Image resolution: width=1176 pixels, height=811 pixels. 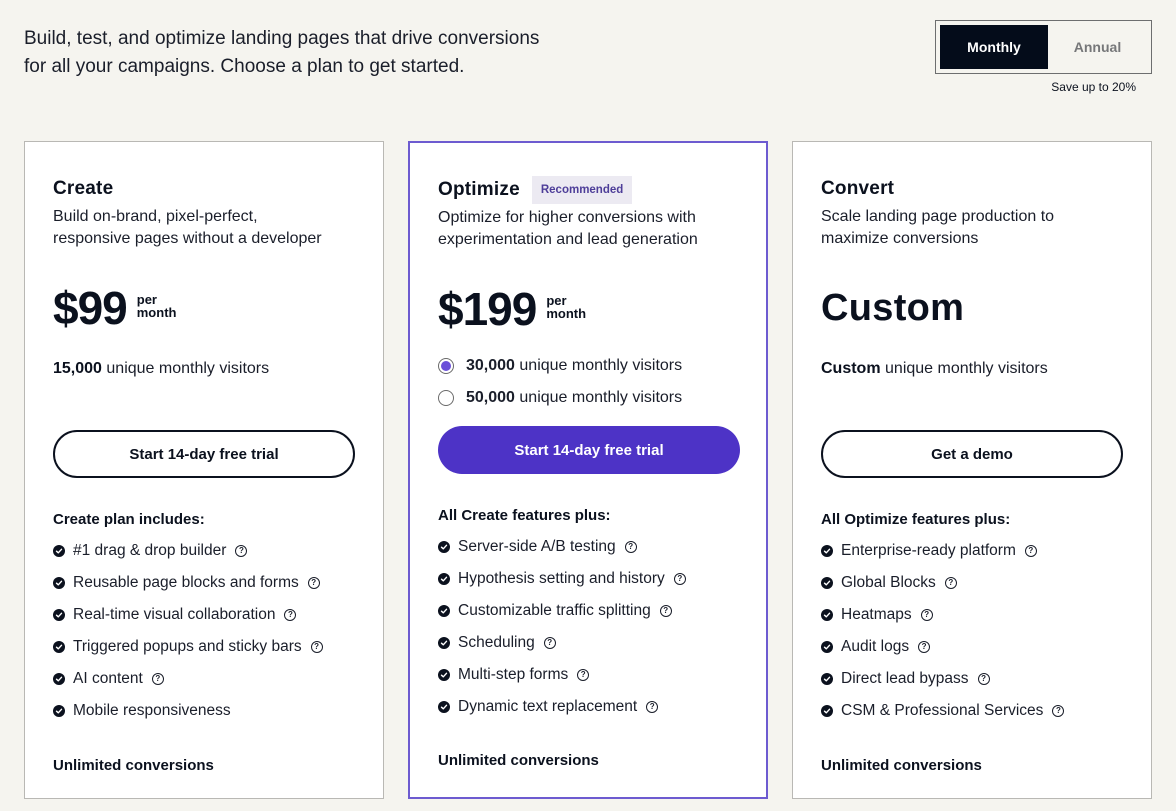 What do you see at coordinates (568, 239) in the screenshot?
I see `plan-description-line: experimentation and lead generation` at bounding box center [568, 239].